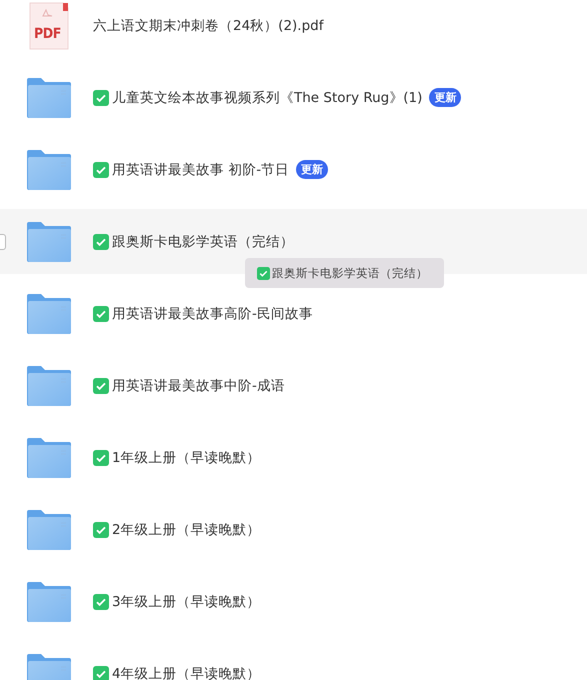 Image resolution: width=587 pixels, height=680 pixels. Describe the element at coordinates (186, 672) in the screenshot. I see `file-name: 4年级上册（早读晚默）` at that location.